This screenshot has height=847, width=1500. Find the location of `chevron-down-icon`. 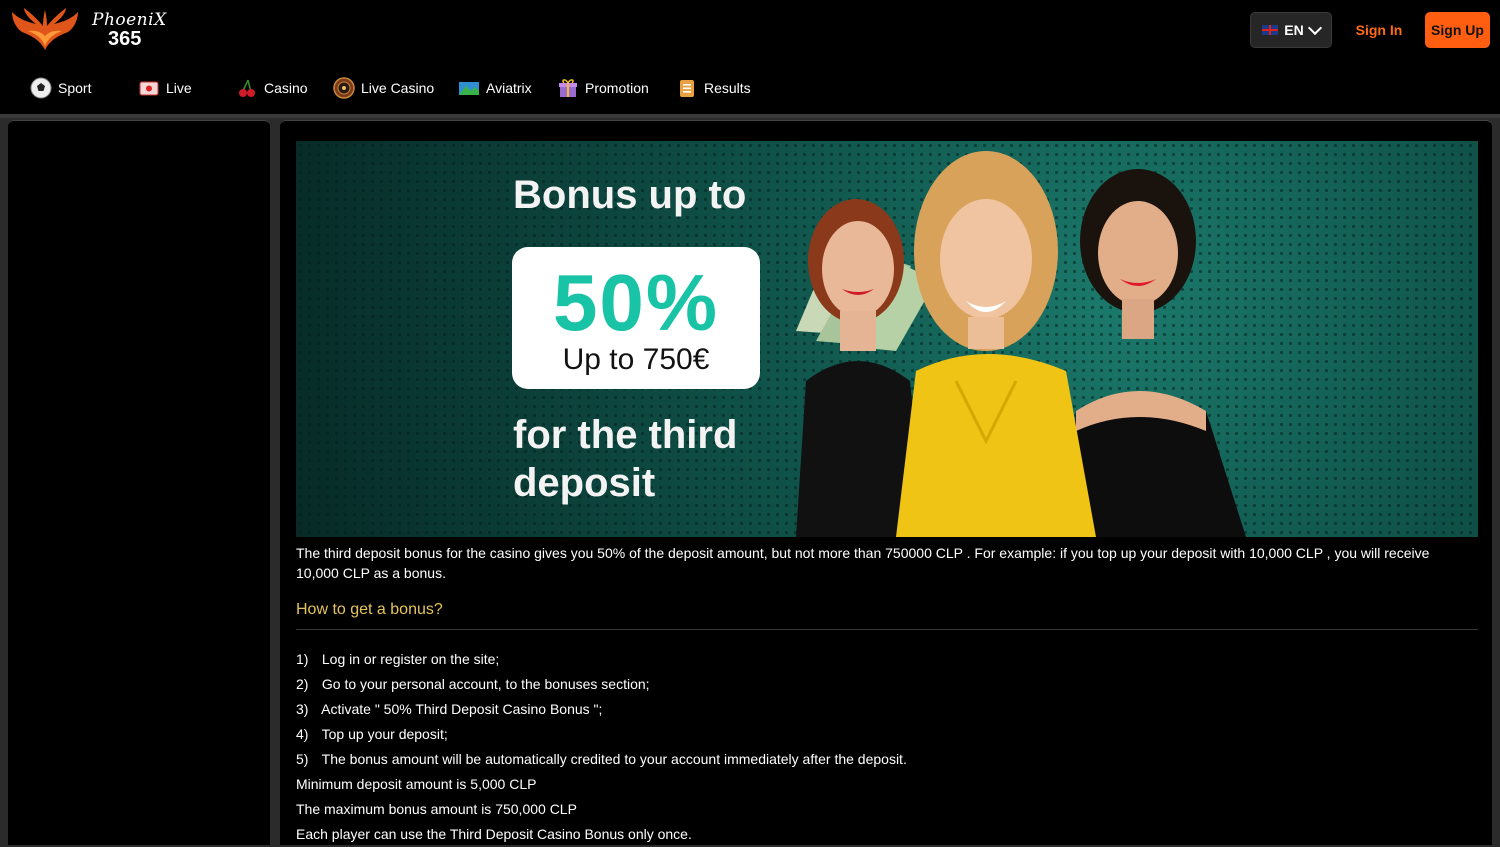

chevron-down-icon is located at coordinates (1314, 28).